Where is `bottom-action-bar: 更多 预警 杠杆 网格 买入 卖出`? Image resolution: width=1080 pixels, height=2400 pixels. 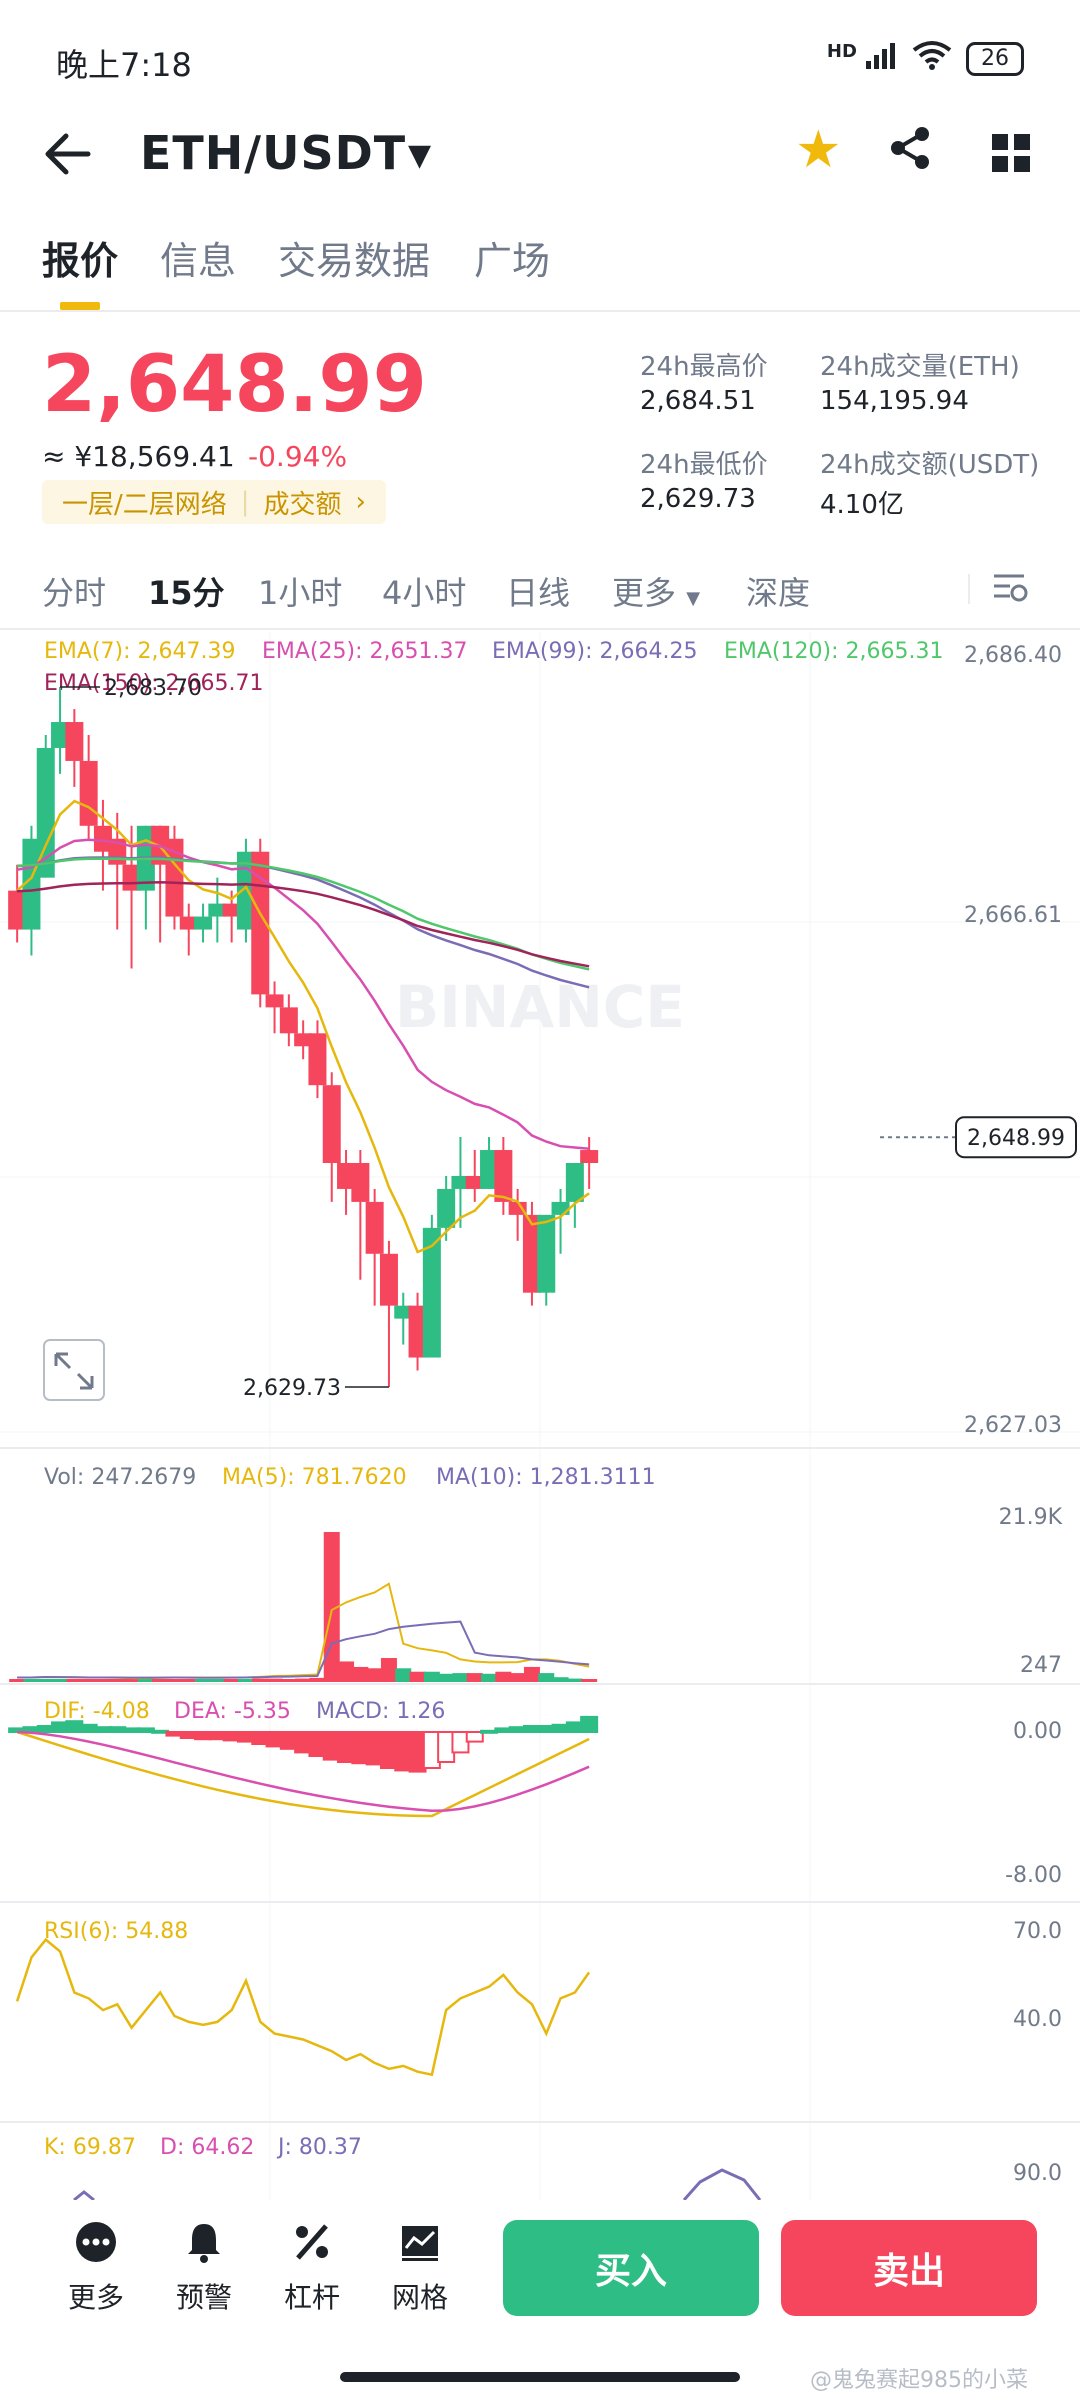
bottom-action-bar: 更多 预警 杠杆 网格 买入 卖出 is located at coordinates (540, 2275).